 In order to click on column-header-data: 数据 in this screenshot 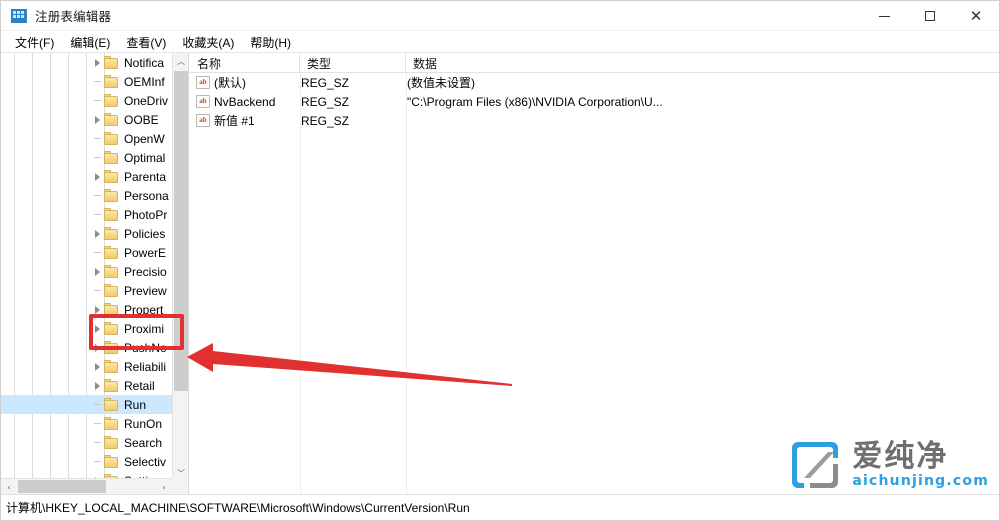, I will do `click(702, 63)`.